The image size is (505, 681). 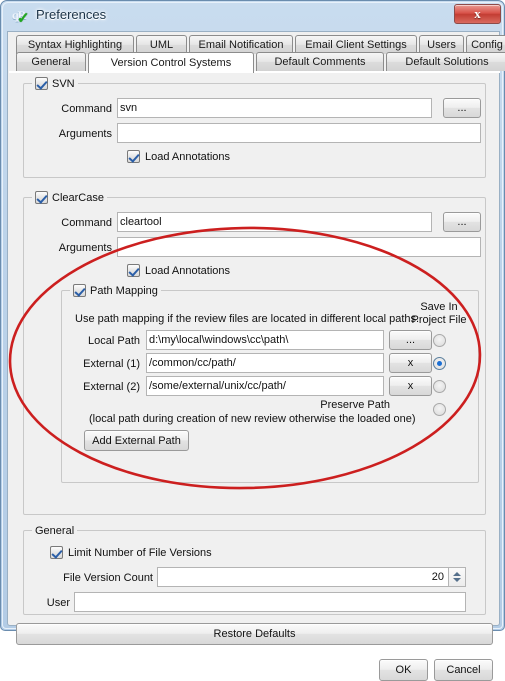 What do you see at coordinates (75, 45) in the screenshot?
I see `tab-label: Syntax Highlighting` at bounding box center [75, 45].